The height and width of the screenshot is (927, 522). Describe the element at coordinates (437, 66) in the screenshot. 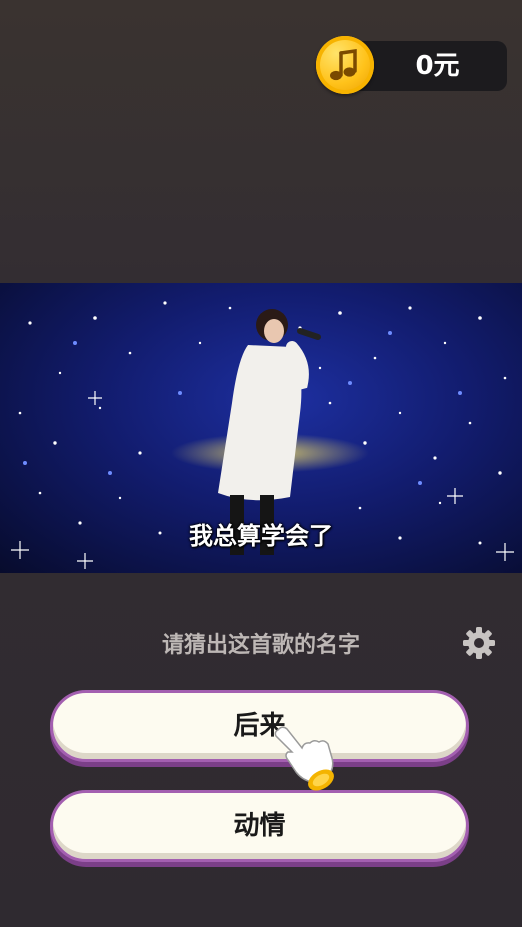

I see `balance-amount: 0元` at that location.